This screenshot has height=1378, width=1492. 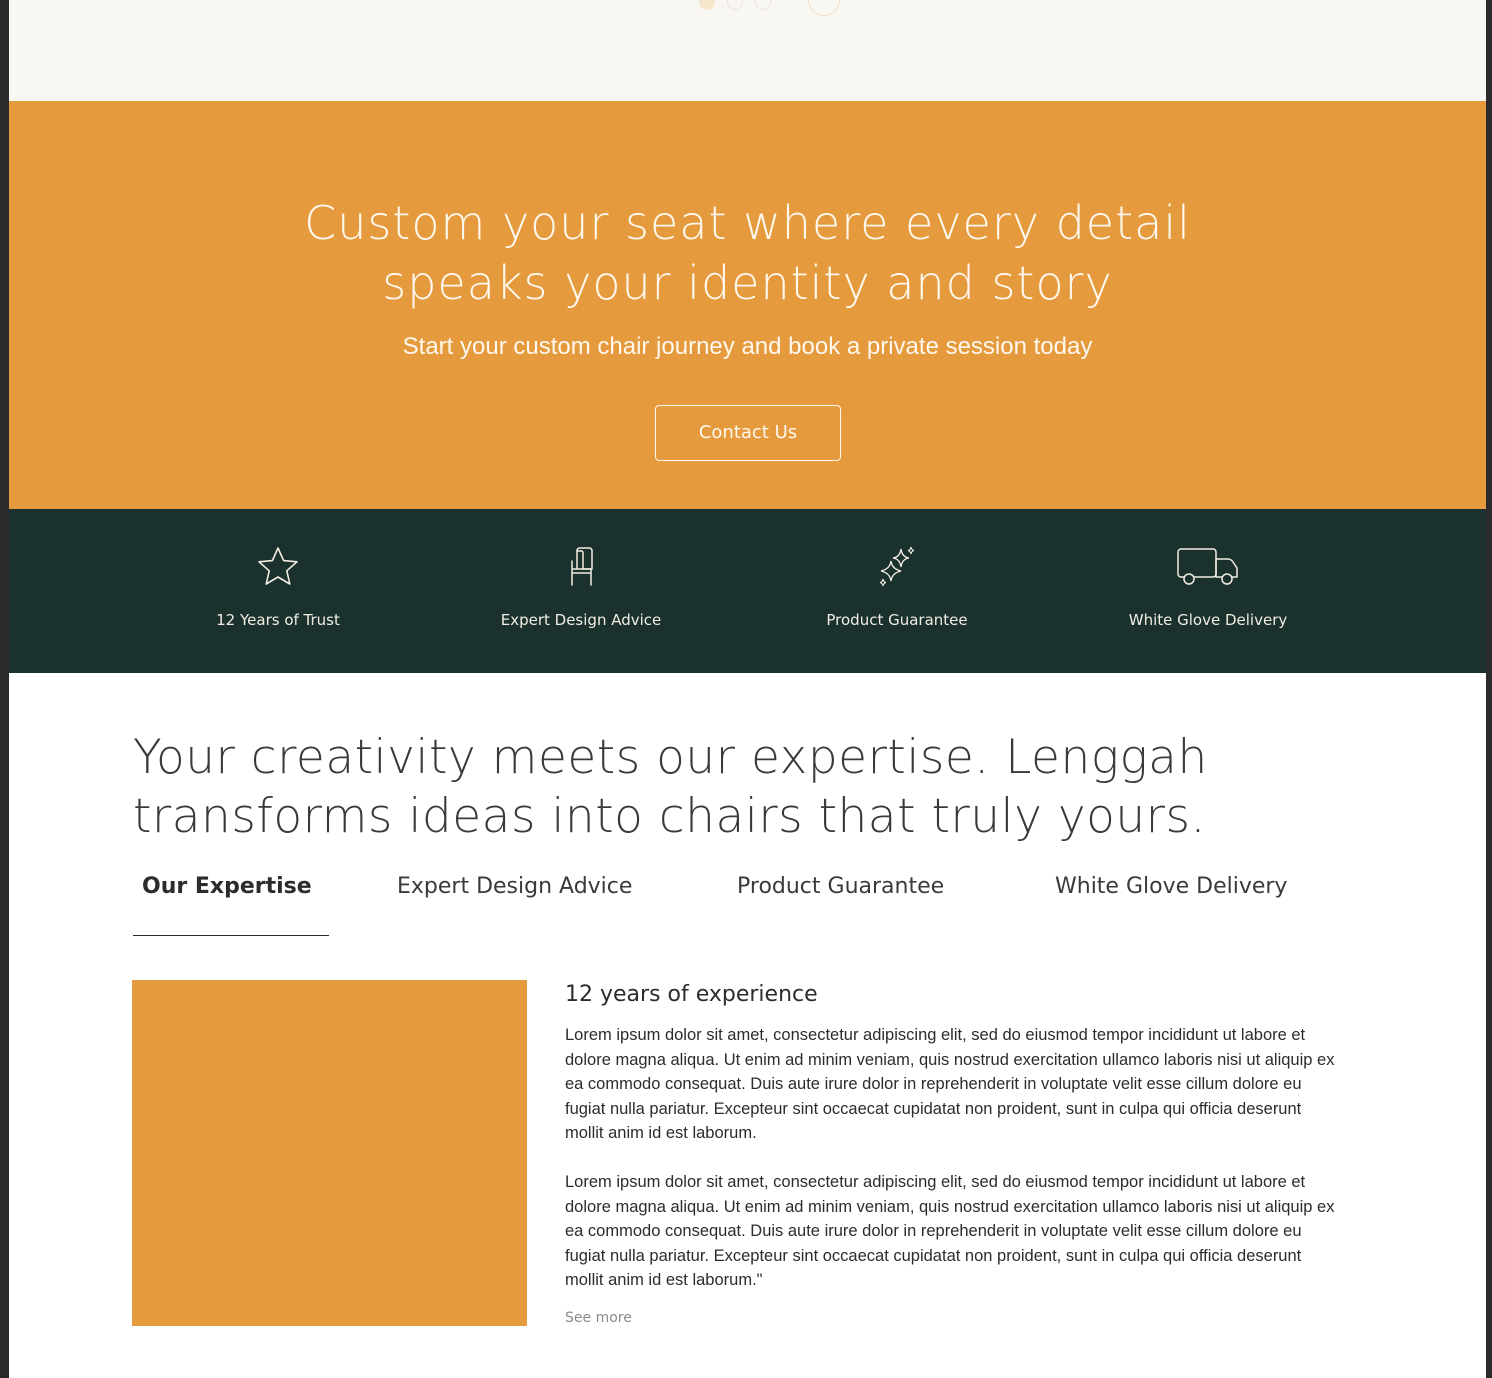 What do you see at coordinates (1208, 569) in the screenshot?
I see `truck-icon` at bounding box center [1208, 569].